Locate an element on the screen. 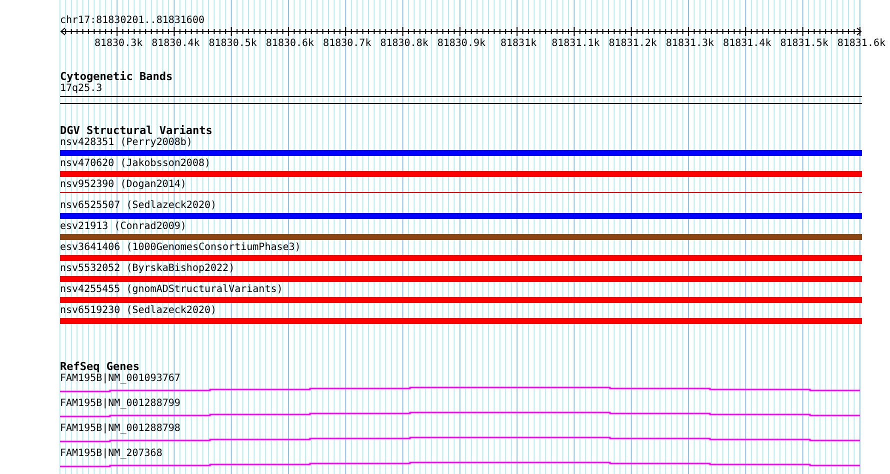 Image resolution: width=890 pixels, height=474 pixels. variant-label: nsv470620 (Jakobsson2008) is located at coordinates (135, 164).